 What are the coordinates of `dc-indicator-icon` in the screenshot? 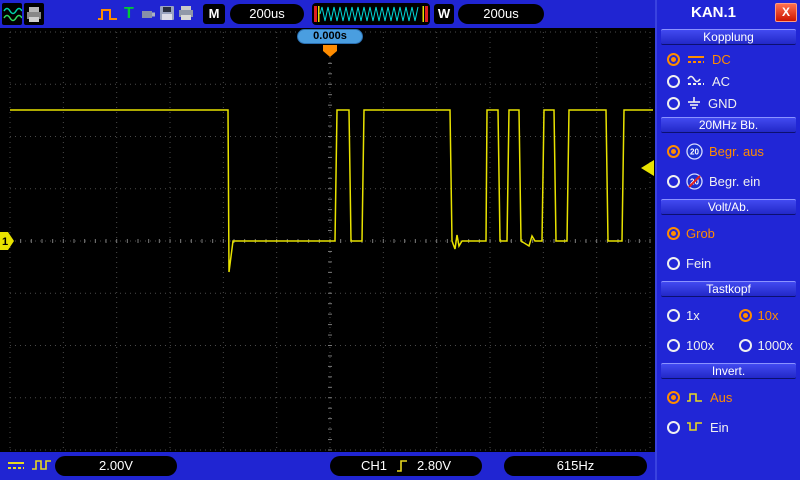 It's located at (16, 467).